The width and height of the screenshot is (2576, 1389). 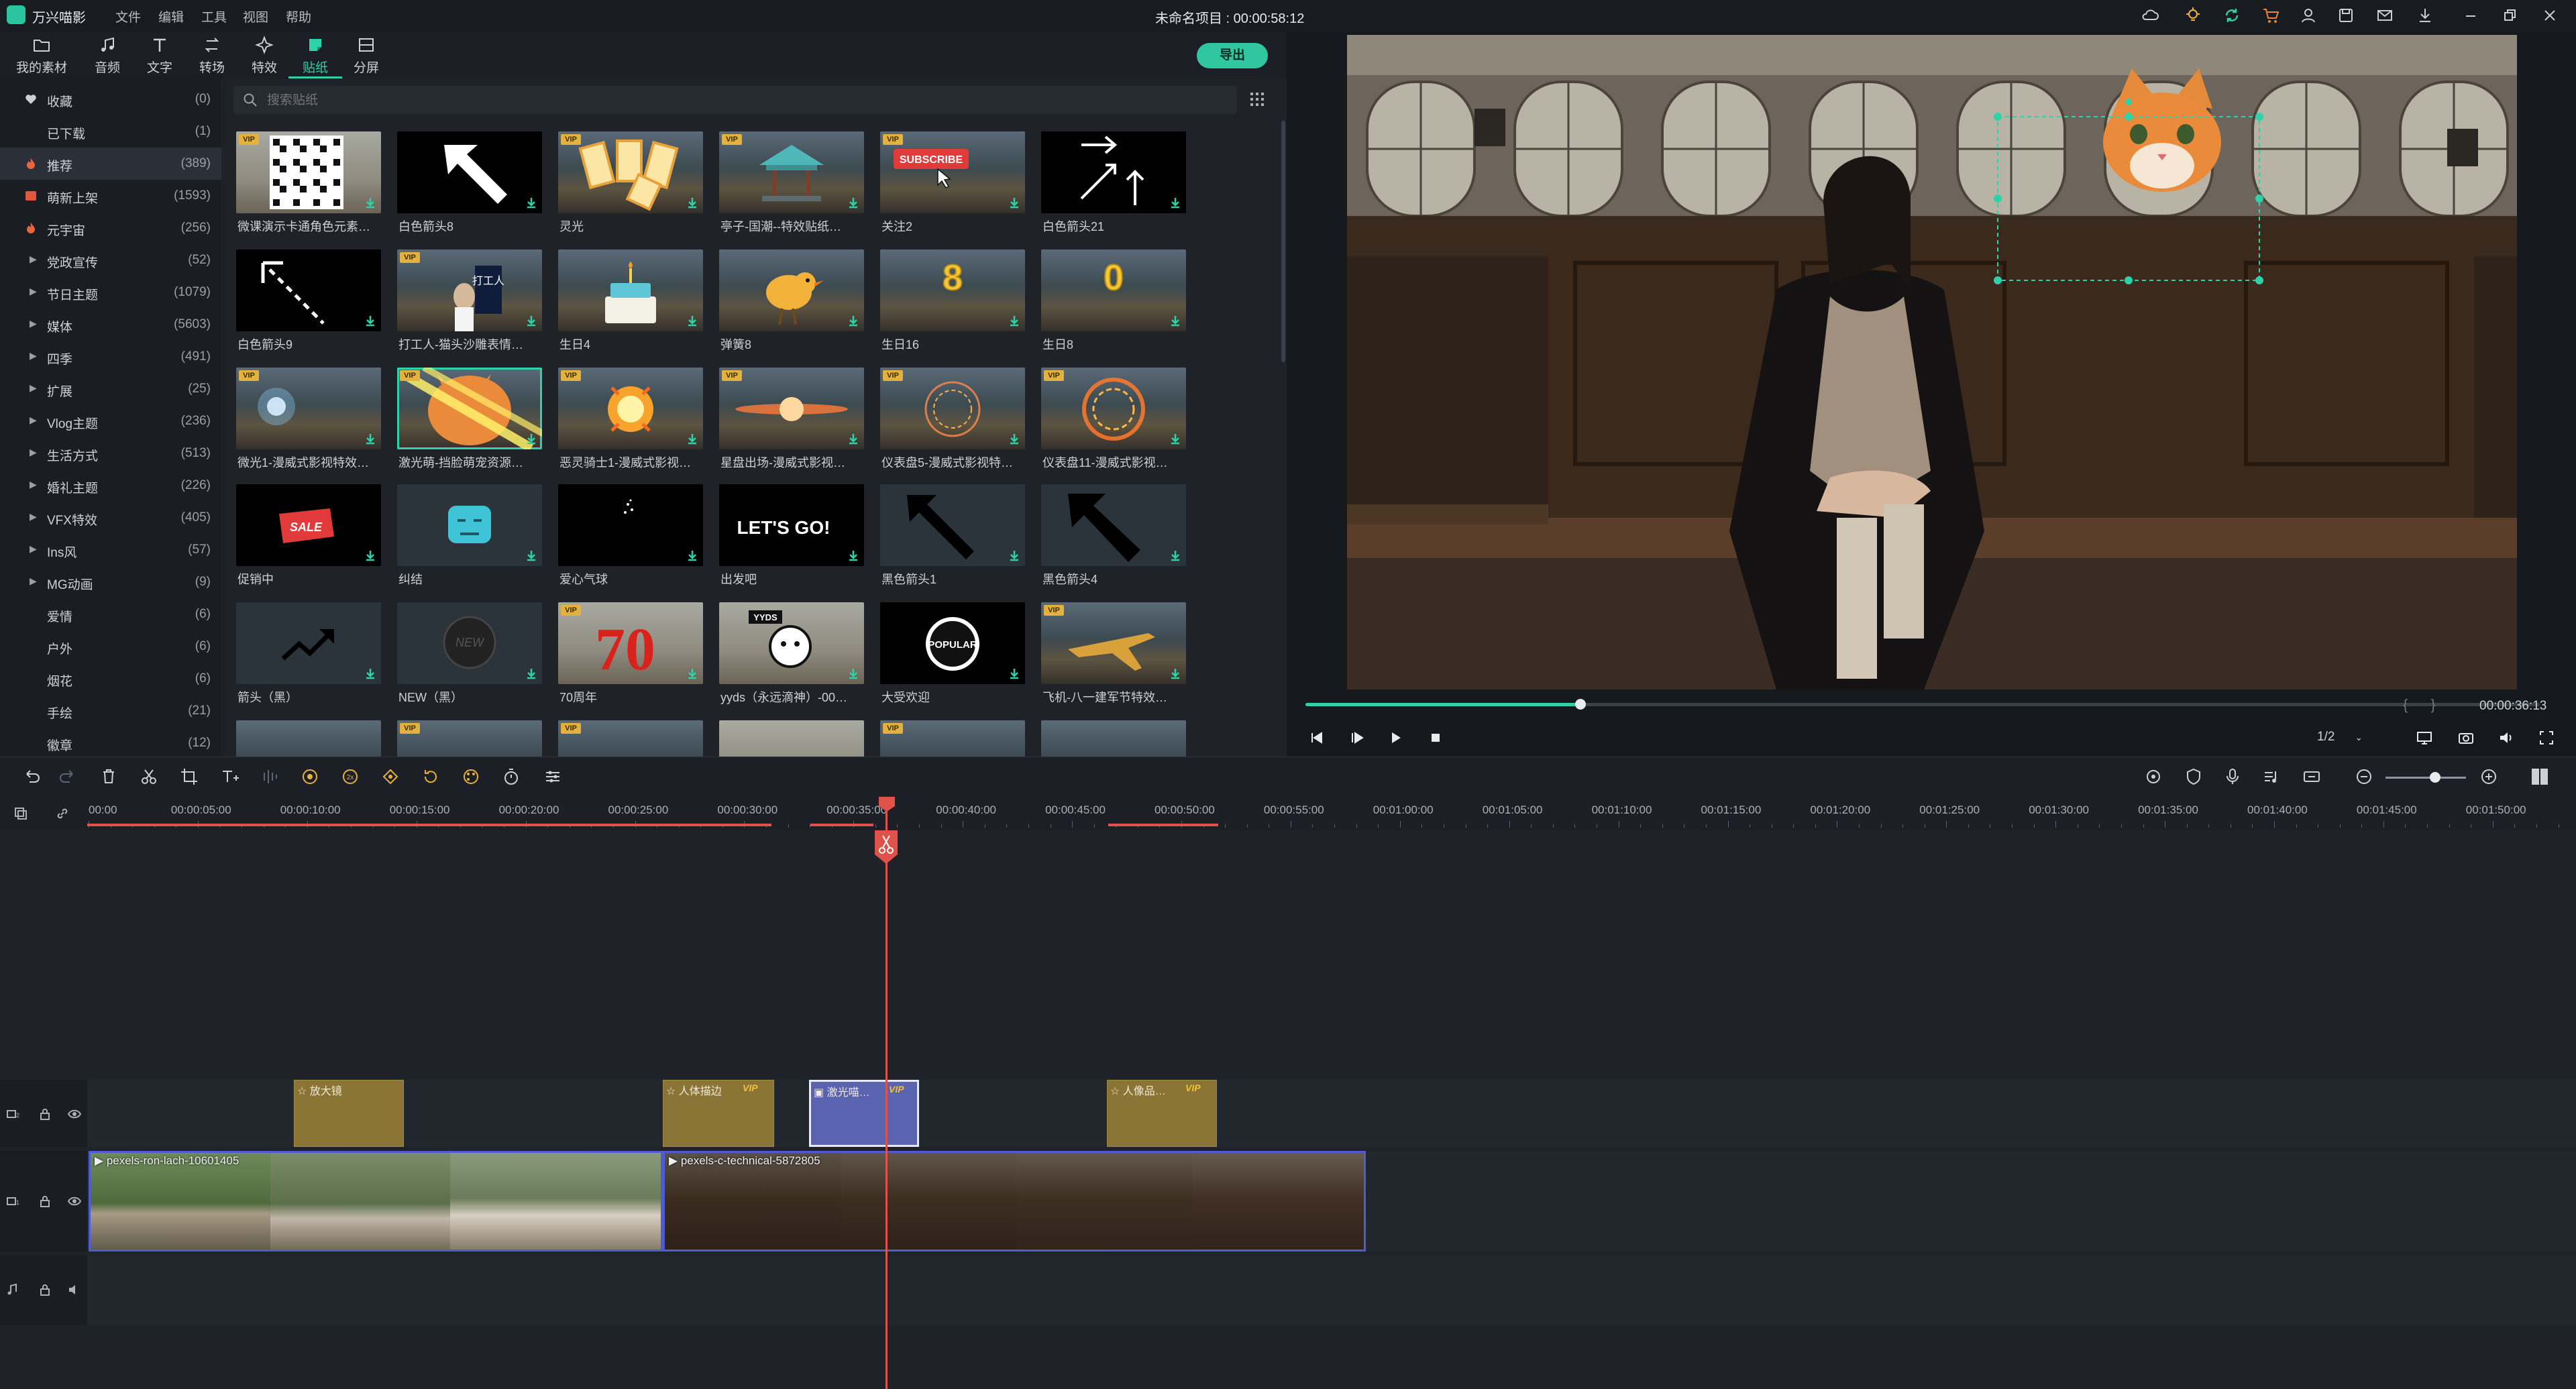 What do you see at coordinates (107, 54) in the screenshot?
I see `tab-music-note: 音频` at bounding box center [107, 54].